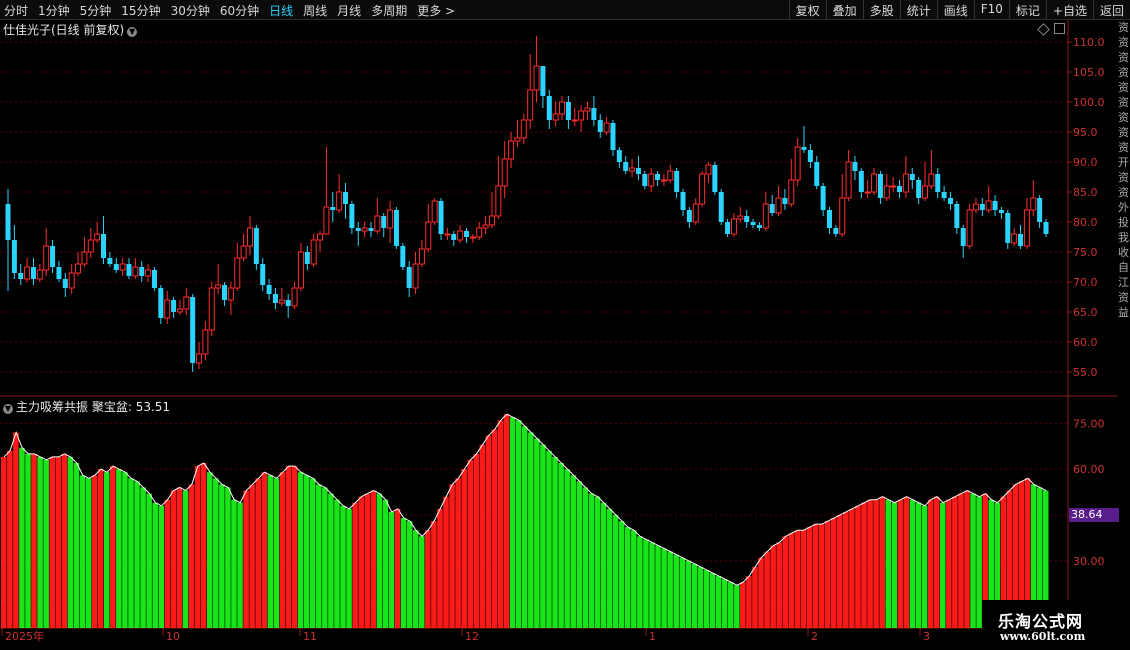 Image resolution: width=1130 pixels, height=650 pixels. I want to click on period-tab-9: 多周期, so click(389, 10).